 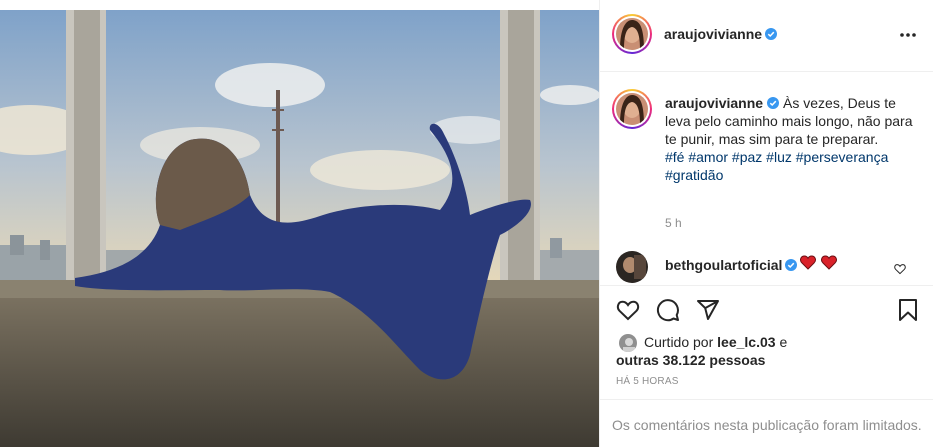 I want to click on more-options-icon, so click(x=908, y=35).